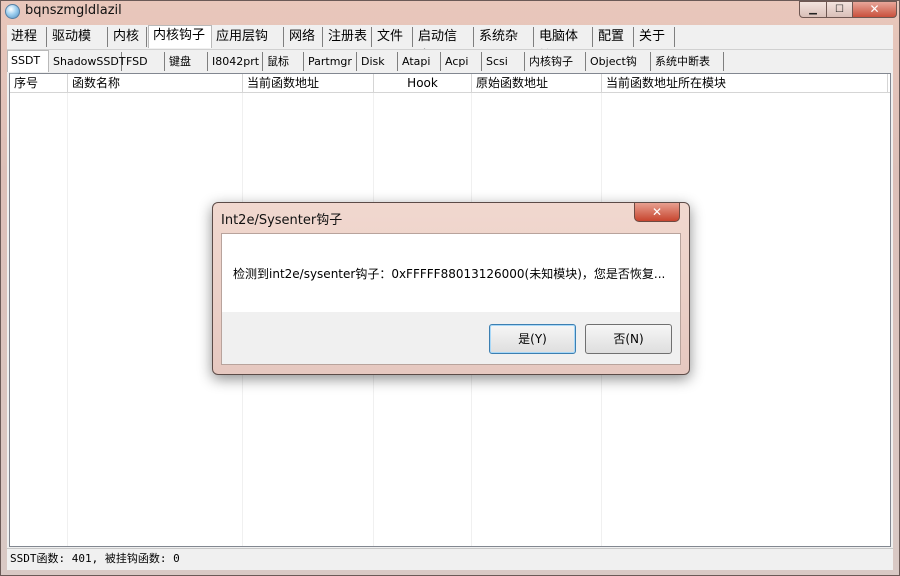 This screenshot has width=900, height=576. What do you see at coordinates (451, 338) in the screenshot?
I see `dialog-footer: 是(Y) 否(N)` at bounding box center [451, 338].